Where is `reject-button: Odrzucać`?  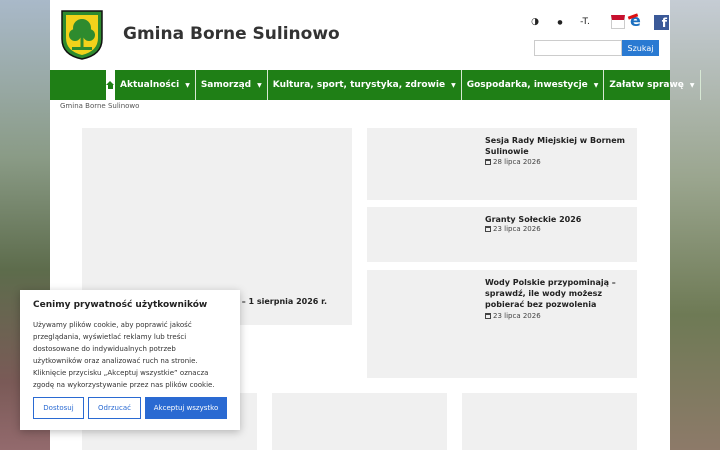
reject-button: Odrzucać is located at coordinates (114, 408).